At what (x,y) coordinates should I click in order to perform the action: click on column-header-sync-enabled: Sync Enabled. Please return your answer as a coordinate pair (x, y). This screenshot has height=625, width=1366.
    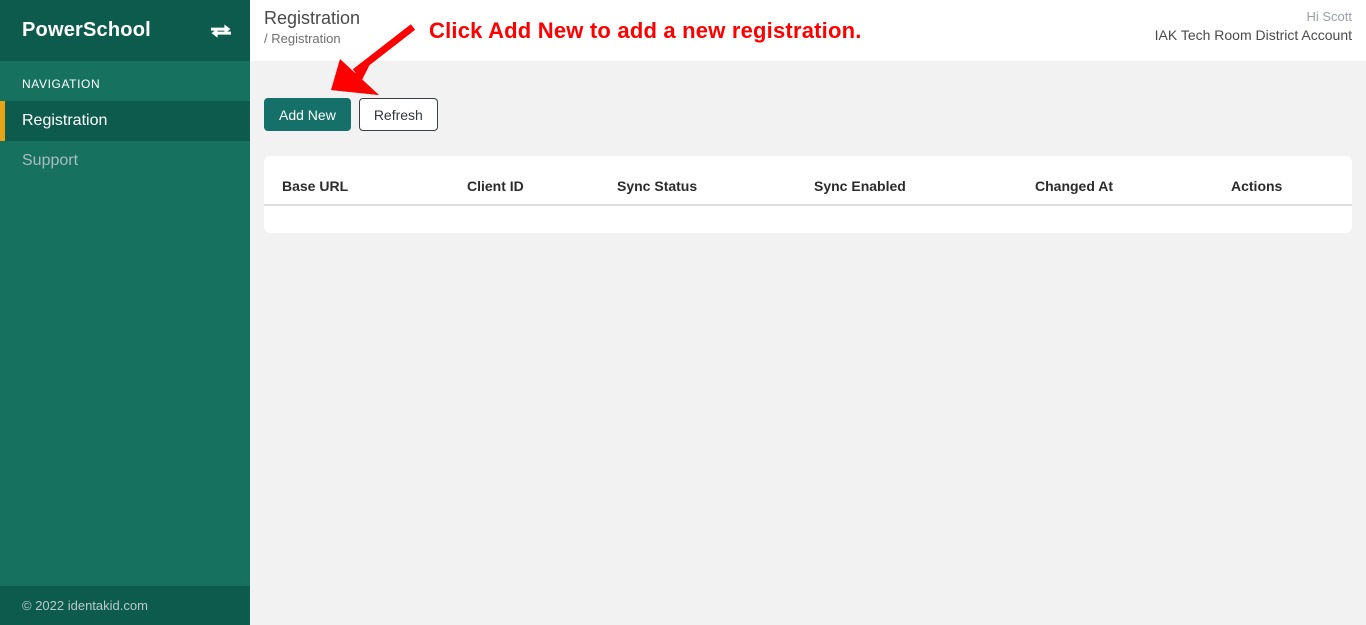
    Looking at the image, I should click on (924, 181).